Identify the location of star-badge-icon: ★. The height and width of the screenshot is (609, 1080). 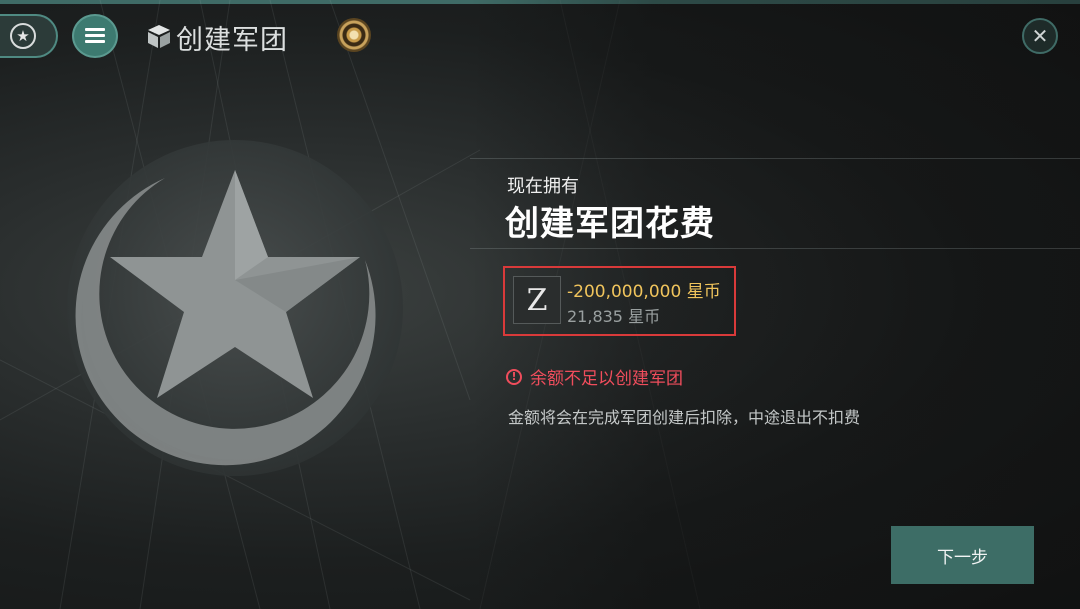
(23, 36).